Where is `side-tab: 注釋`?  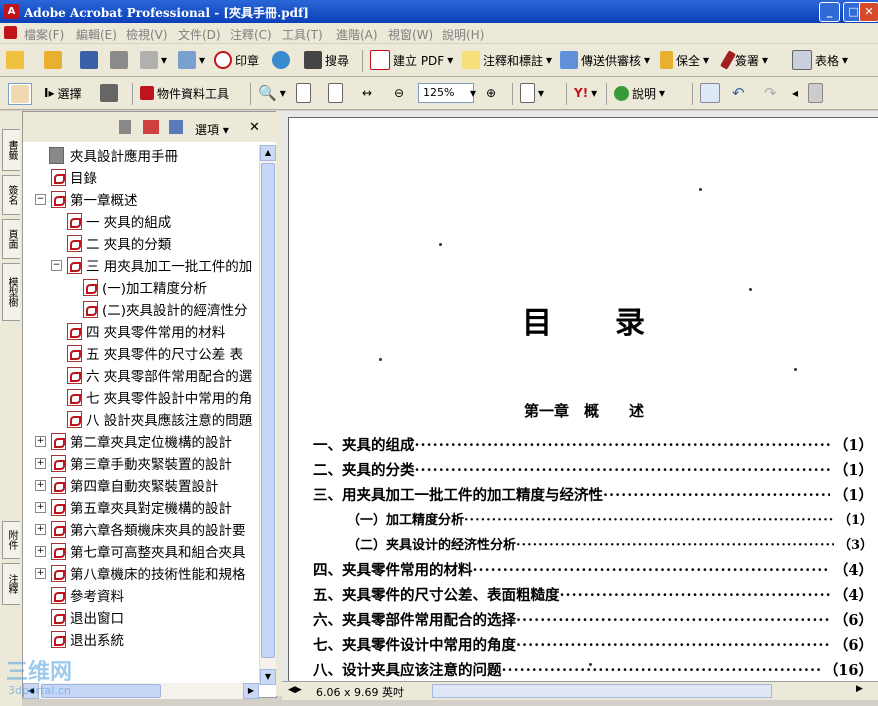
side-tab: 注釋 is located at coordinates (11, 584).